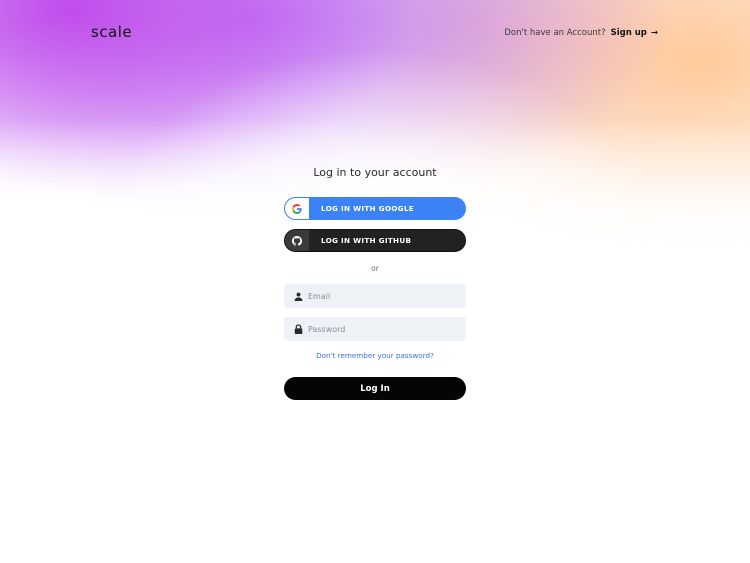 Image resolution: width=750 pixels, height=563 pixels. I want to click on signup-link: Sign up →, so click(634, 33).